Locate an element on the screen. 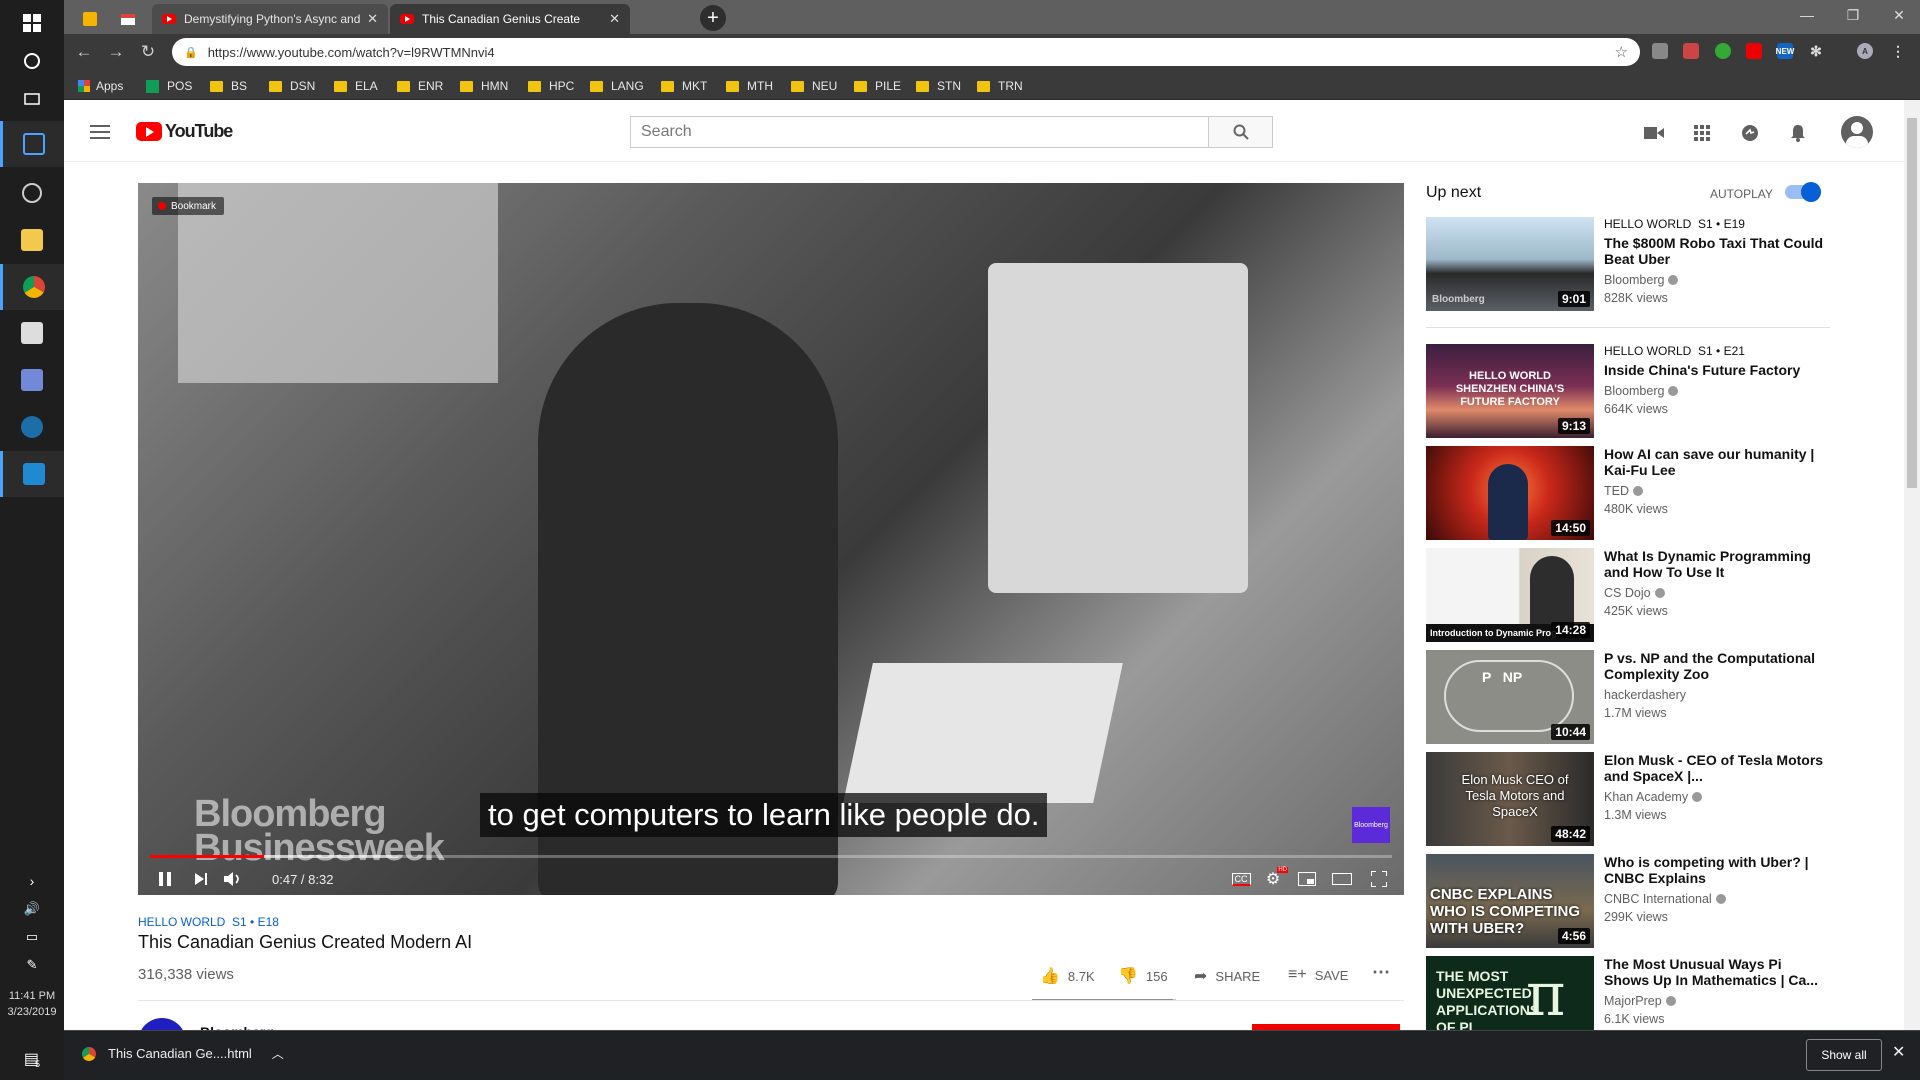  chevron-up-icon: ︿ is located at coordinates (278, 1053).